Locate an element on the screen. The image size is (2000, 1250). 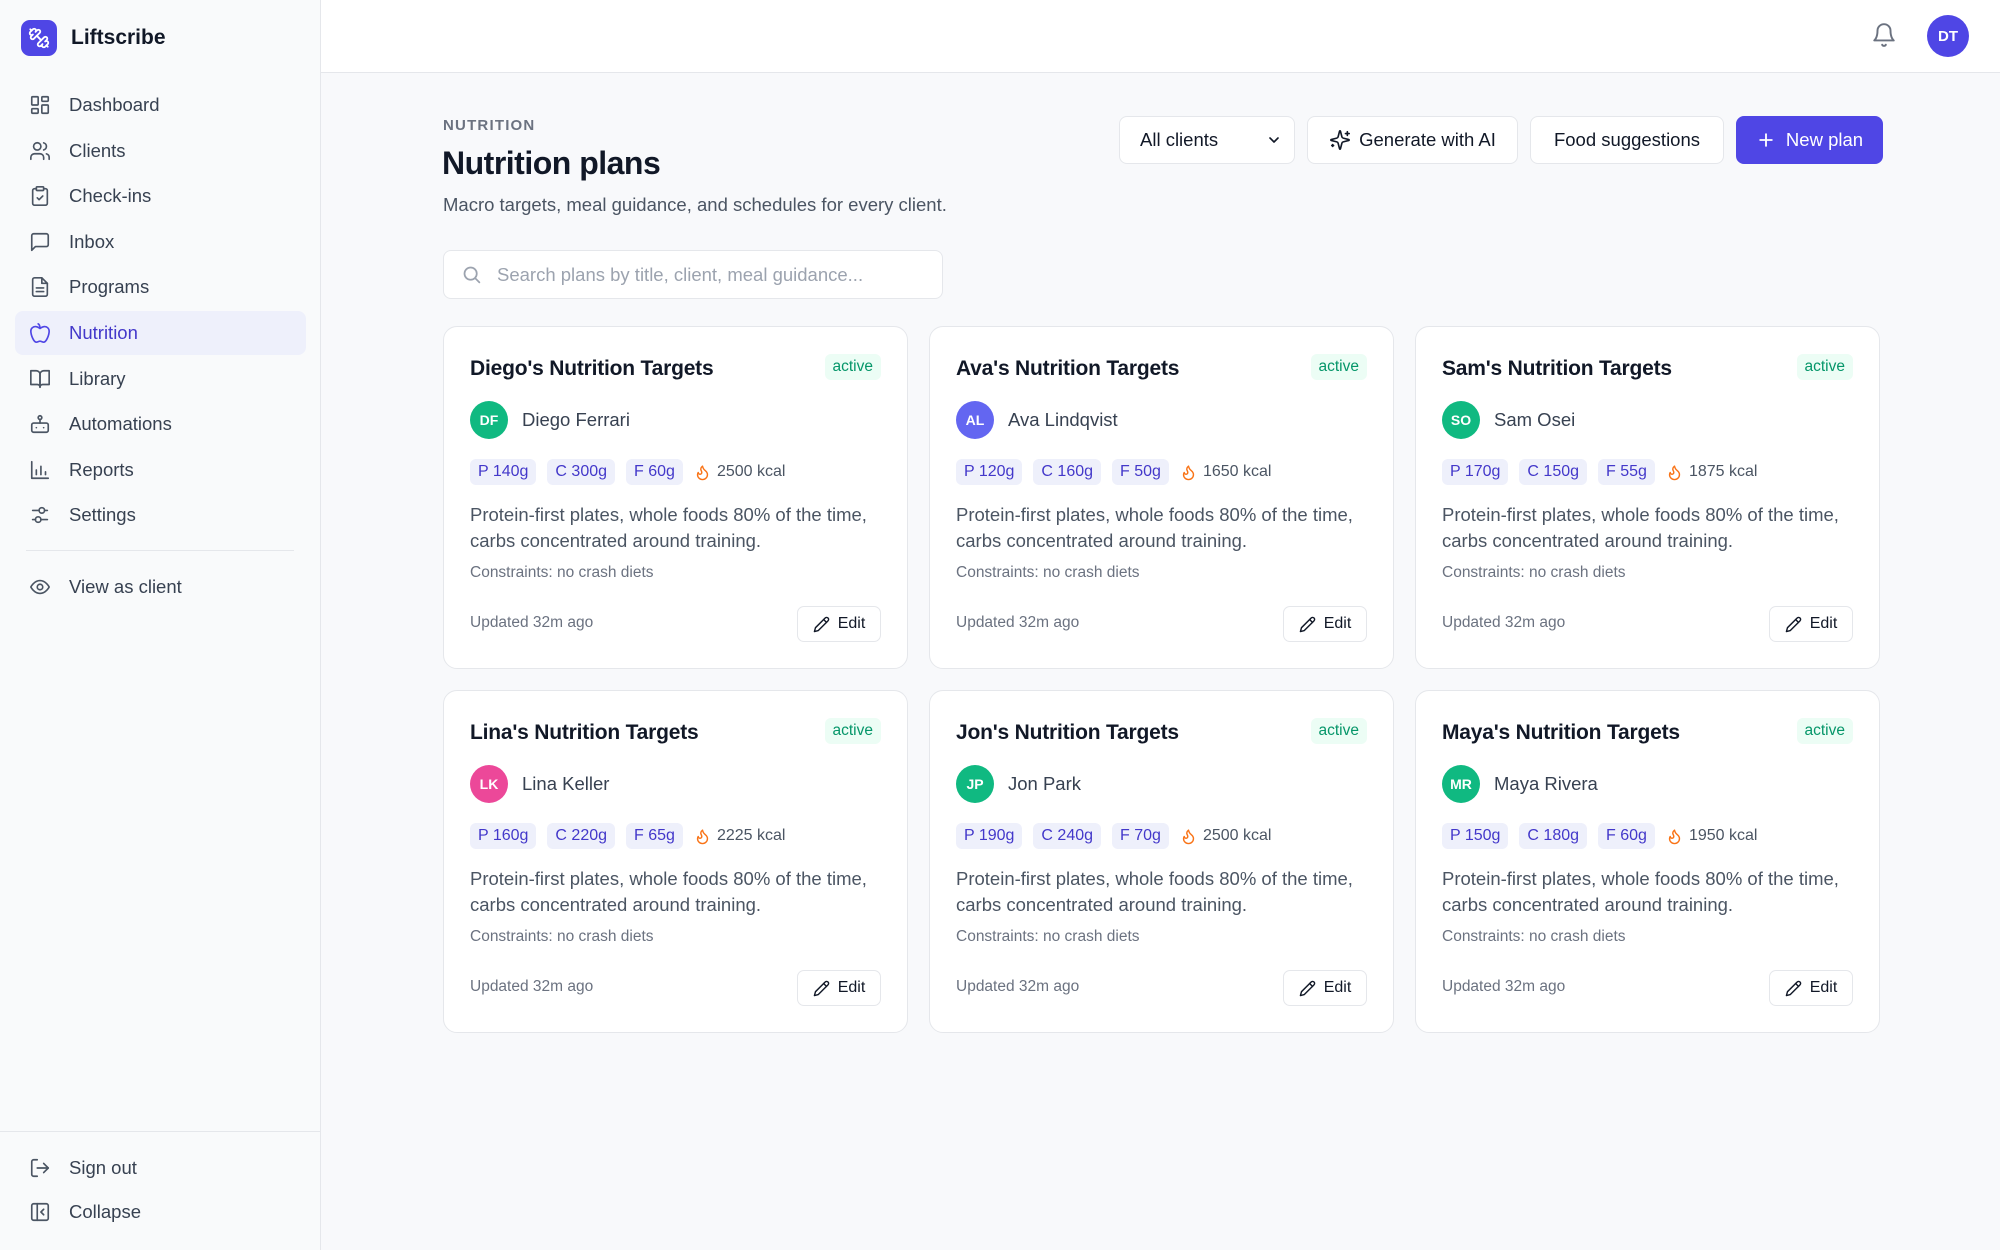
collapse-sidebar-button: Collapse is located at coordinates (160, 1212).